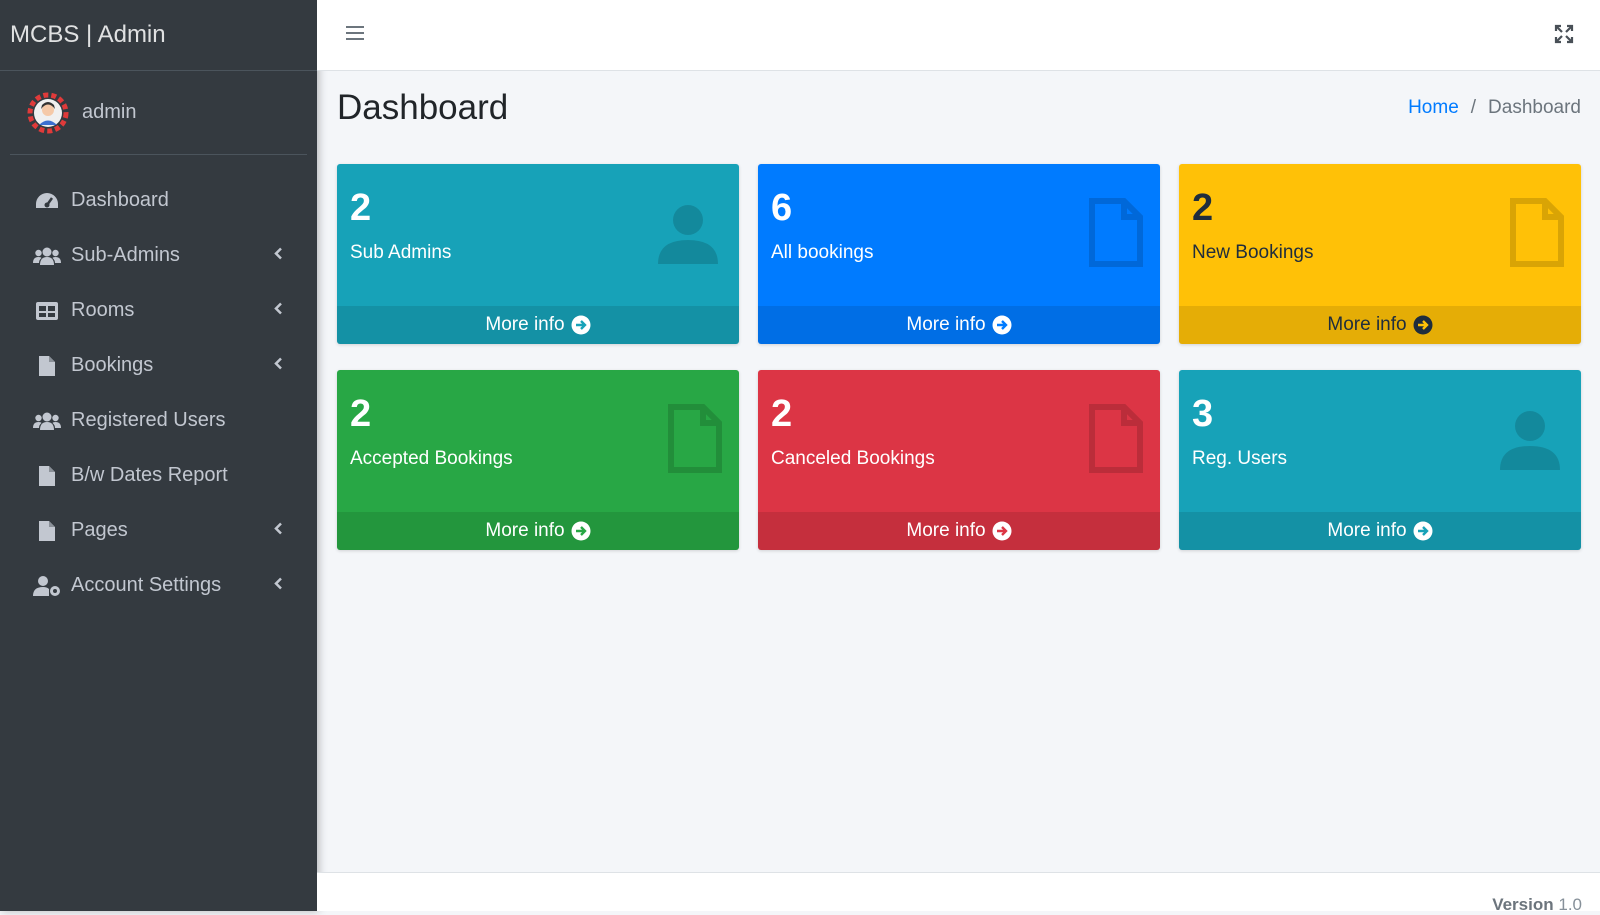 Image resolution: width=1600 pixels, height=915 pixels. Describe the element at coordinates (88, 34) in the screenshot. I see `brand-text: MCBS | Admin` at that location.